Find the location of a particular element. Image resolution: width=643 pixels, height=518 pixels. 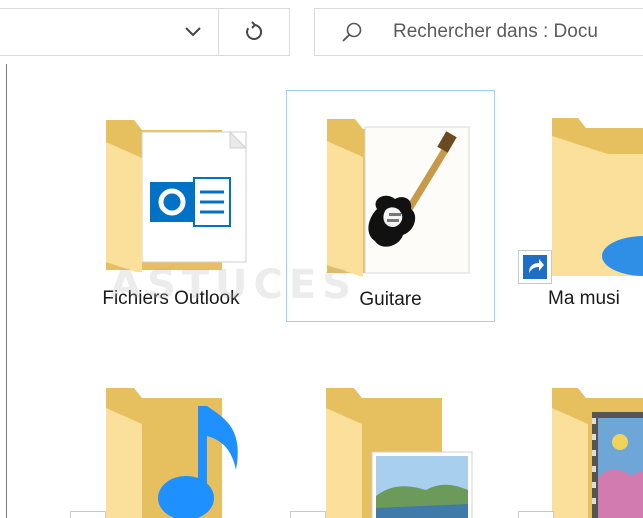

music-note-folder-icon is located at coordinates (172, 453).